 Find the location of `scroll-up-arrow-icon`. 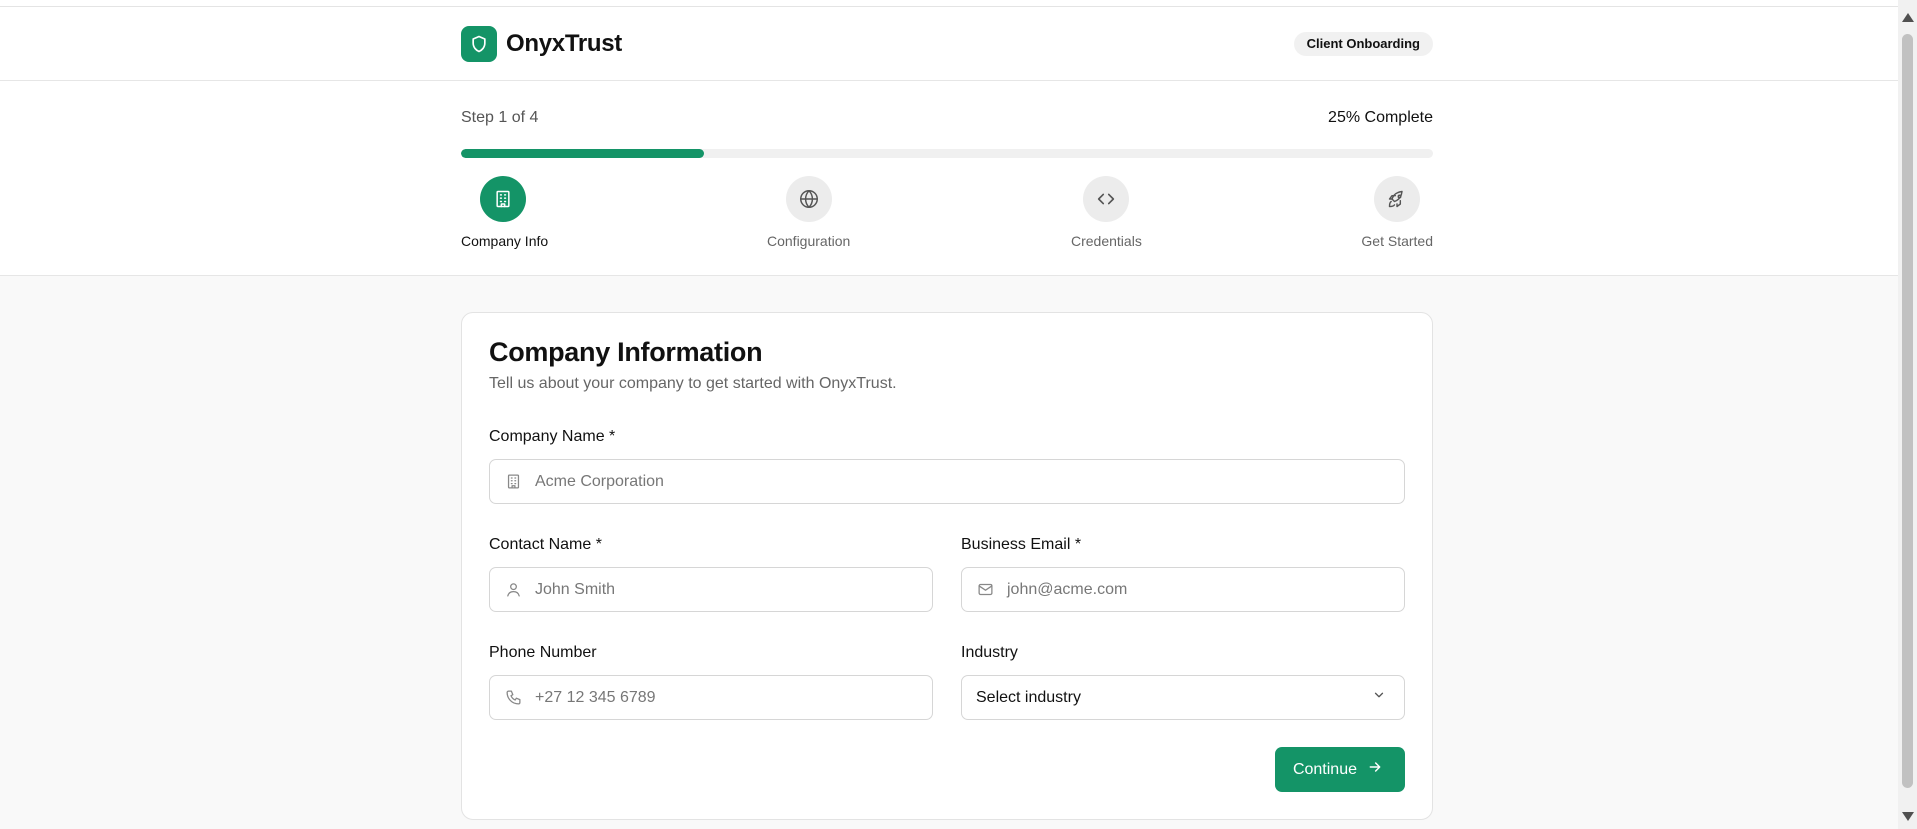

scroll-up-arrow-icon is located at coordinates (1908, 17).